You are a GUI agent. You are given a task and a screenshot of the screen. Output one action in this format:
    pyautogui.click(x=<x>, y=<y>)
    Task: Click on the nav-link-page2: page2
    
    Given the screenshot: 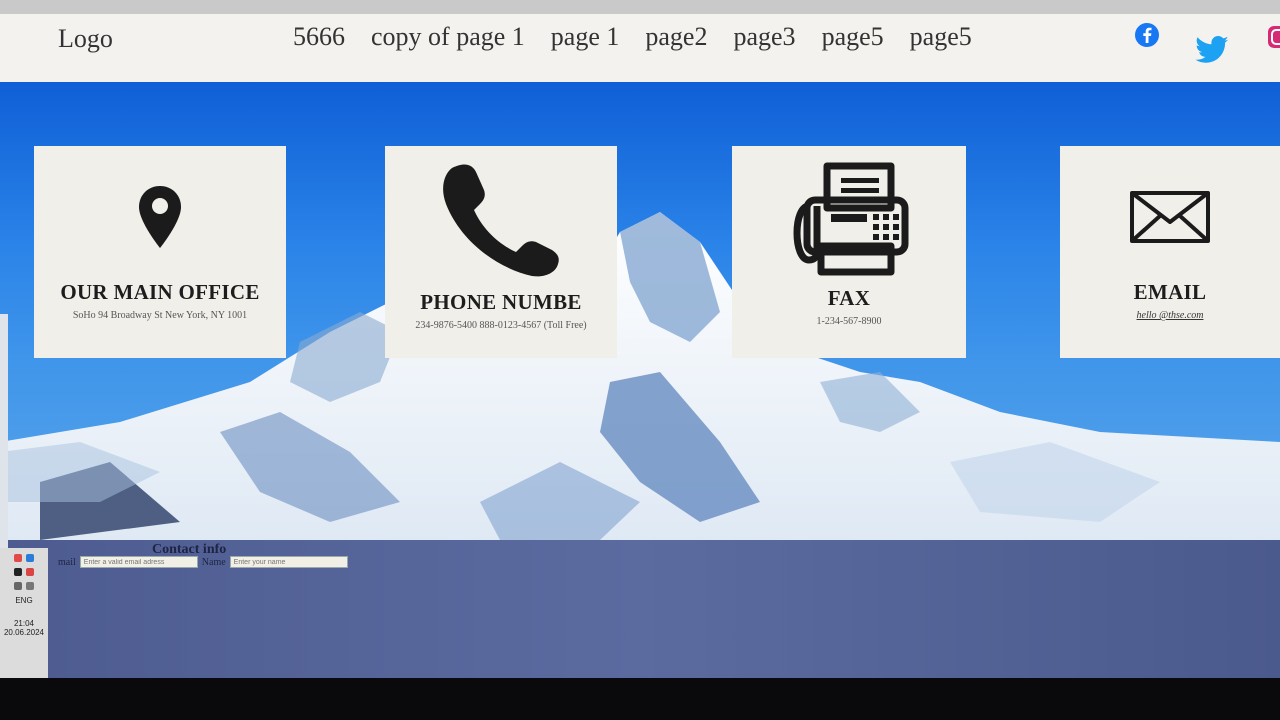 What is the action you would take?
    pyautogui.click(x=676, y=37)
    